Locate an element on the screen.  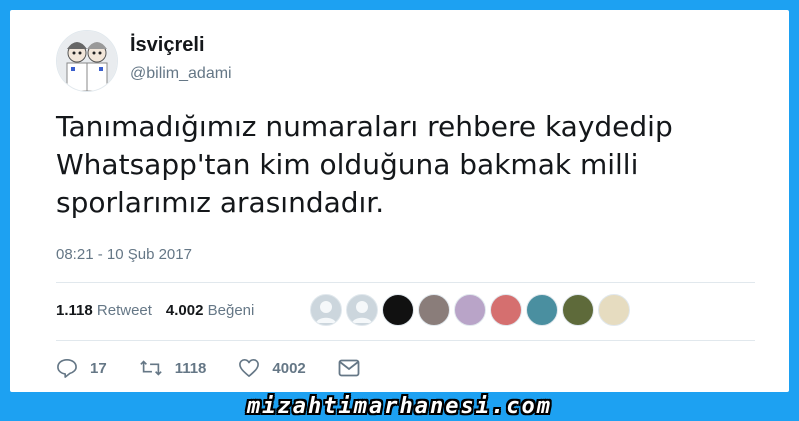
reply-count: 17 is located at coordinates (98, 368).